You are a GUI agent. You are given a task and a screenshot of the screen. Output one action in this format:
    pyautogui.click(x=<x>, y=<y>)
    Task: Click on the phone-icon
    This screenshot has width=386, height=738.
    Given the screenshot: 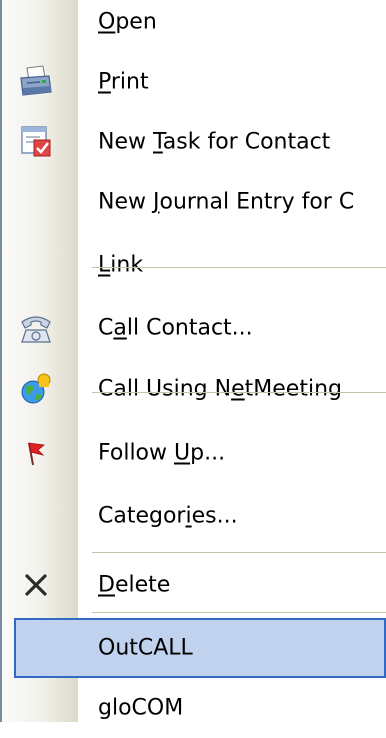 What is the action you would take?
    pyautogui.click(x=36, y=328)
    